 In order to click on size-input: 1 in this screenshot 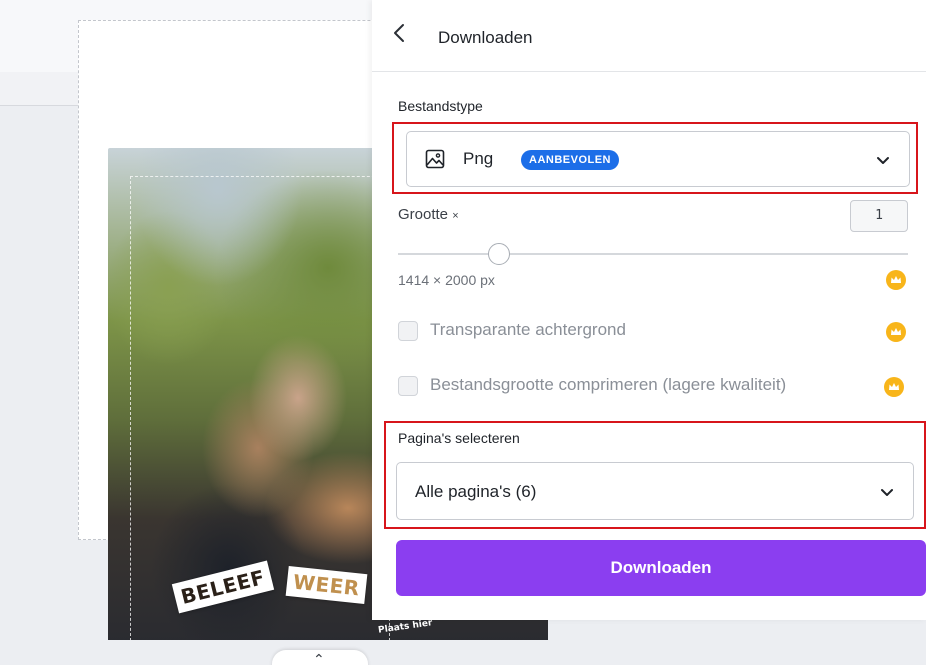, I will do `click(879, 216)`.